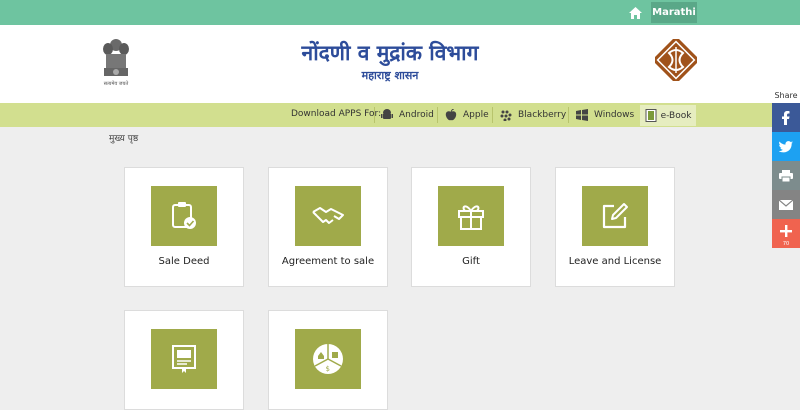 The width and height of the screenshot is (800, 410). I want to click on ebook-link: e-Book, so click(668, 115).